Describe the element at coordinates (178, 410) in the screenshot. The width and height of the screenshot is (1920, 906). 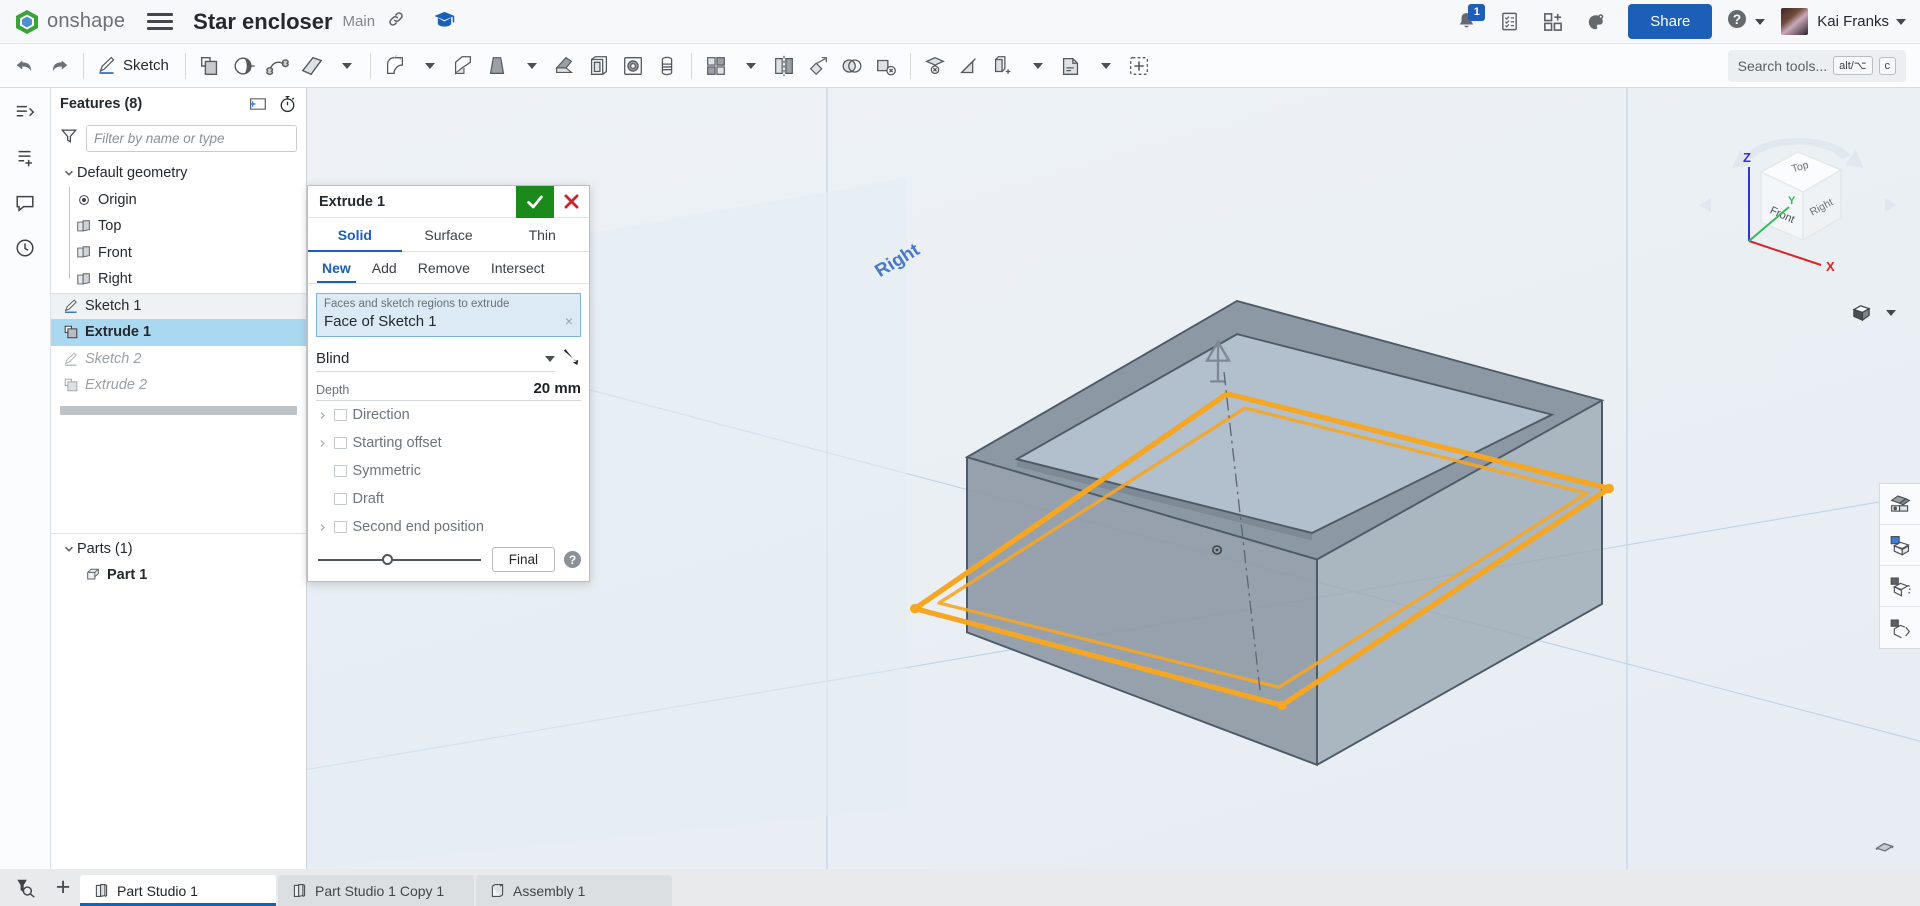
I see `rollback-bar` at that location.